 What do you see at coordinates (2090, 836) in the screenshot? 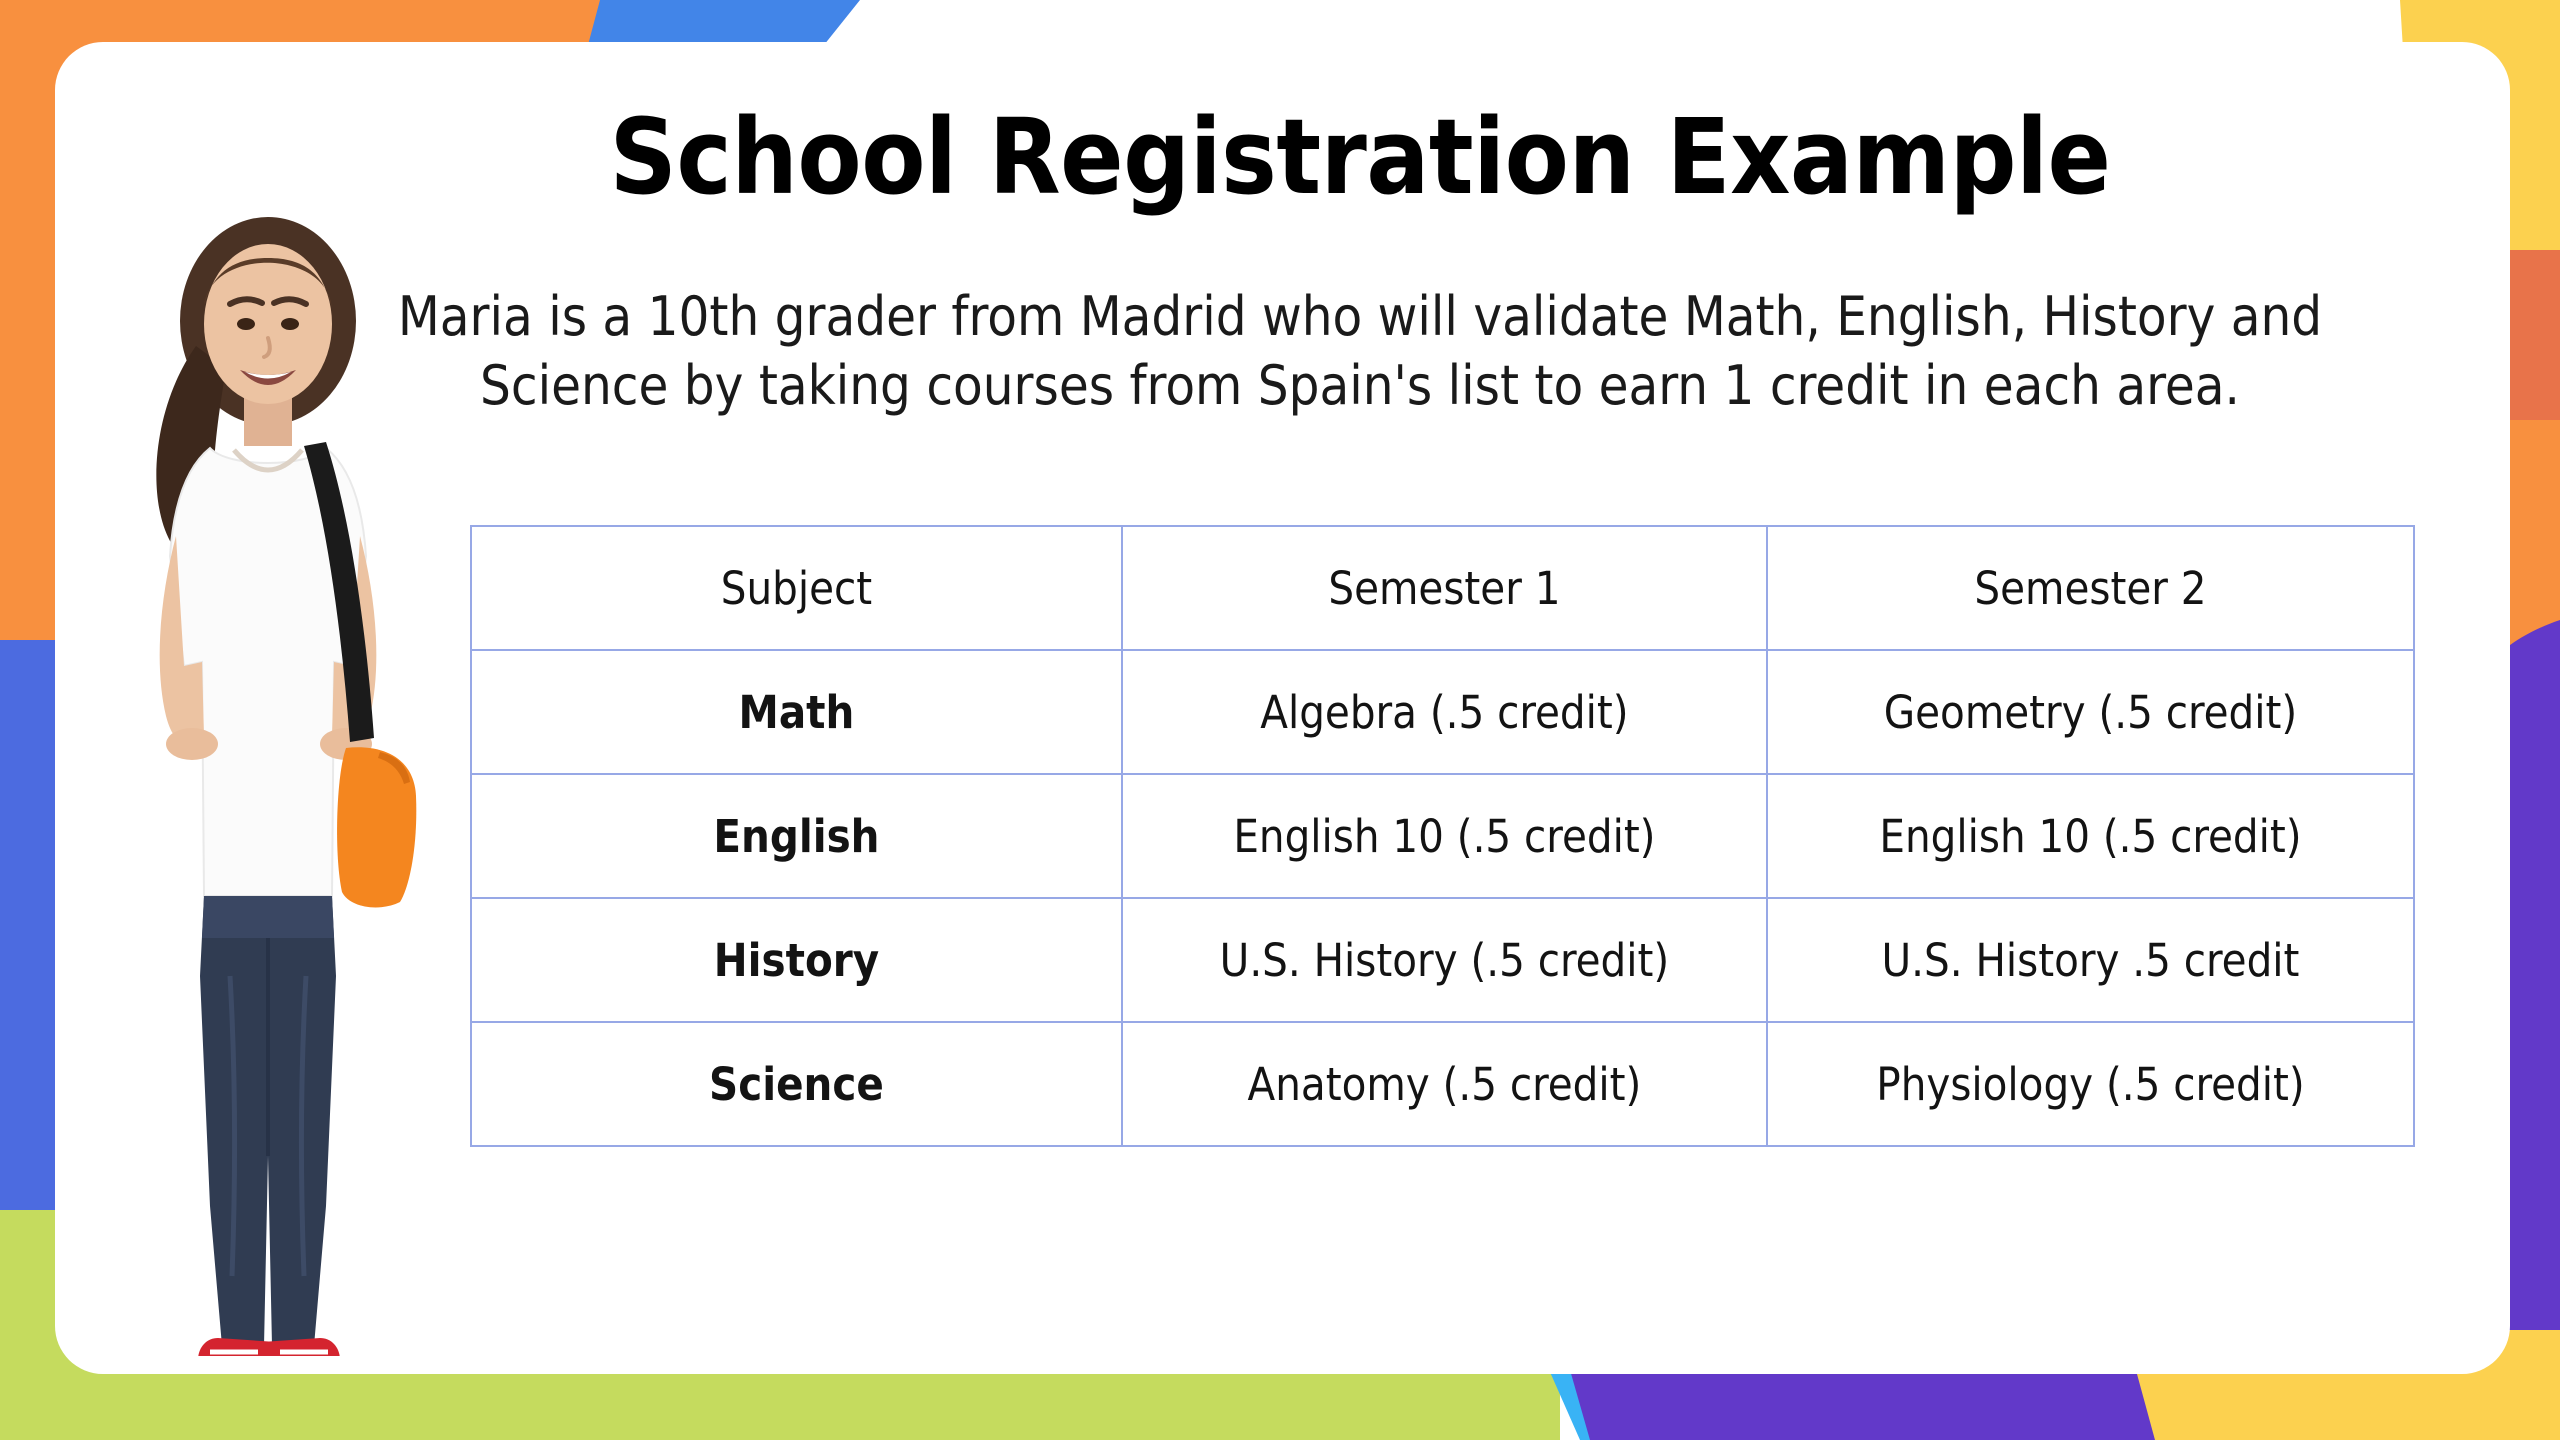
I see `cell-semester-2: English 10 (.5 credit)` at bounding box center [2090, 836].